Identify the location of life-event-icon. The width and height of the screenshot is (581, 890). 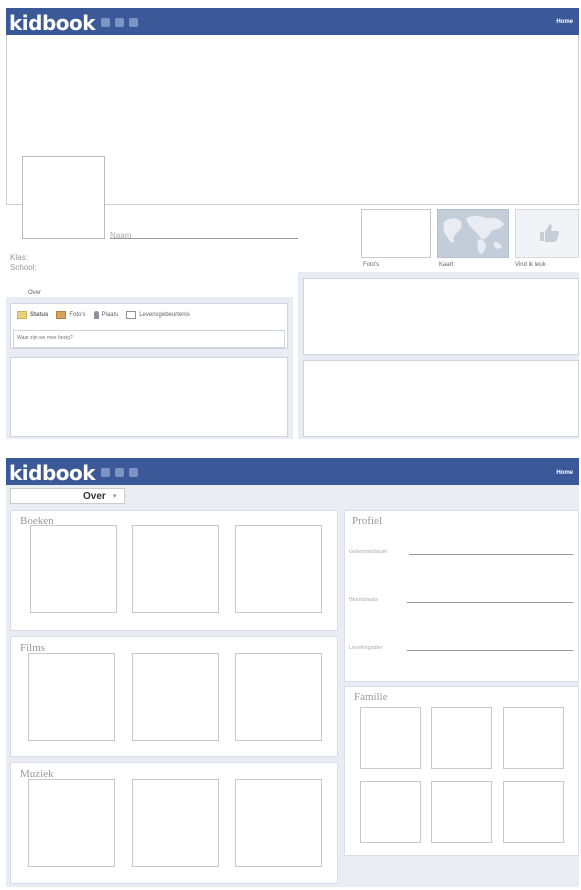
(131, 315).